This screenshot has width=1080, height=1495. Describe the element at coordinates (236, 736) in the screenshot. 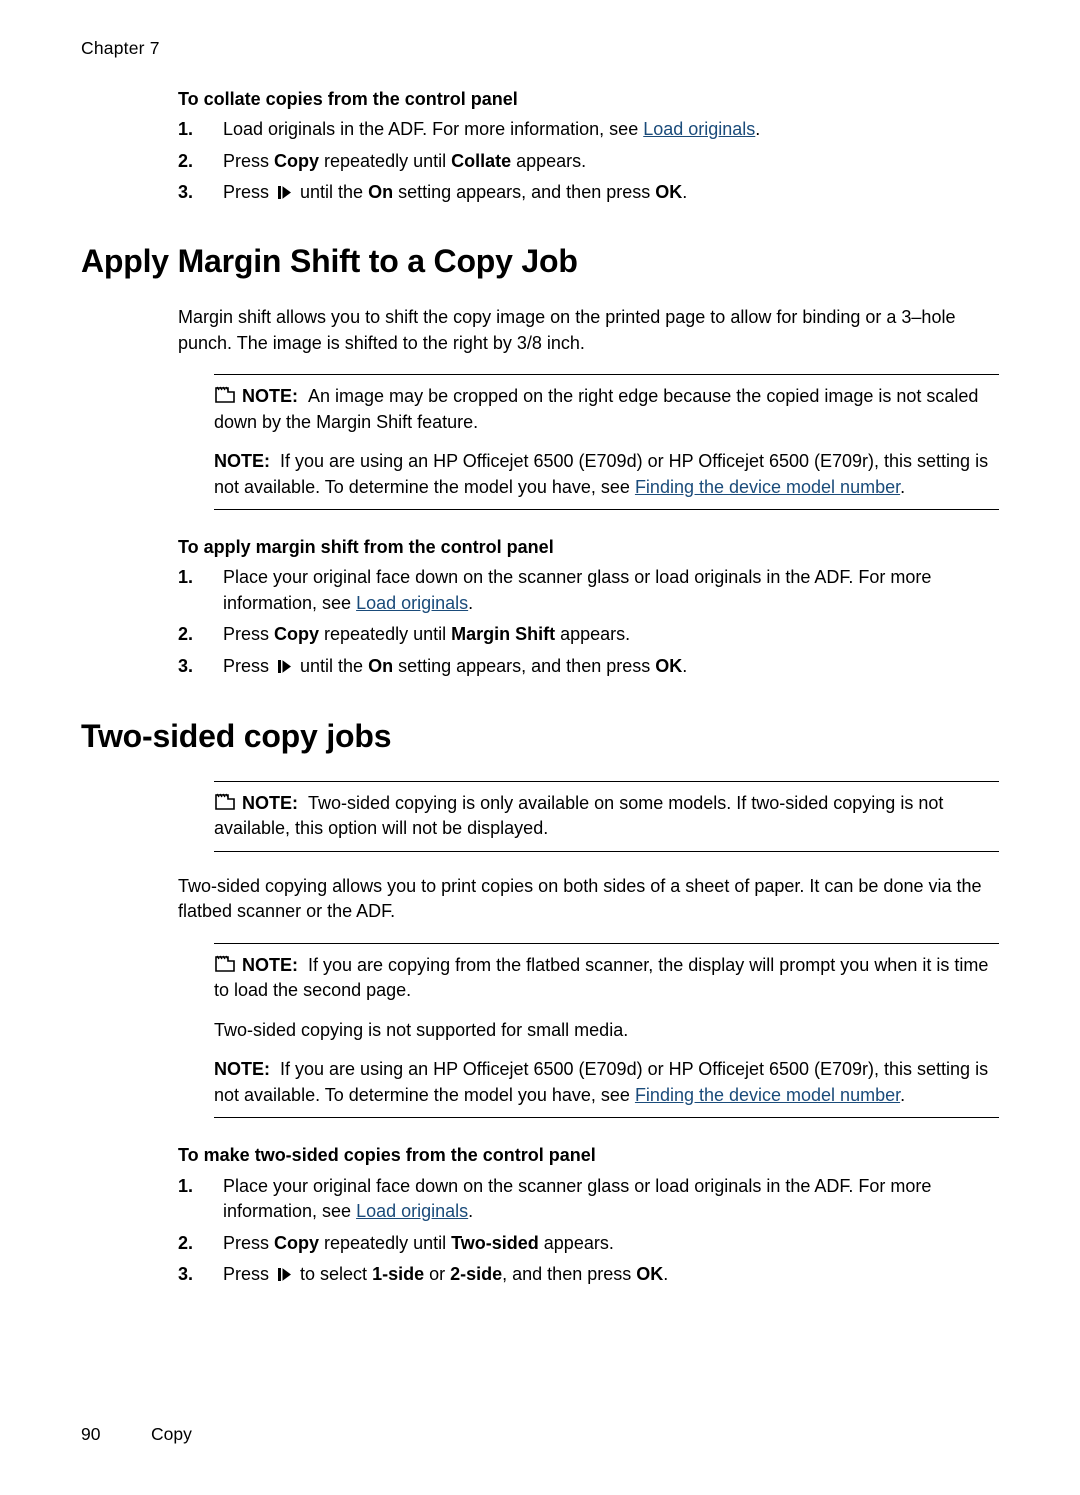

I see `page-title-two-sided: Two-sided copy jobs` at that location.